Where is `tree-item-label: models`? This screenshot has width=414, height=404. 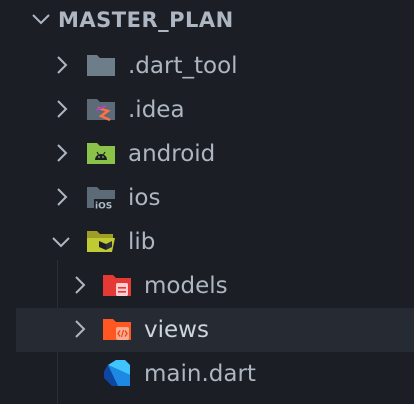
tree-item-label: models is located at coordinates (186, 286).